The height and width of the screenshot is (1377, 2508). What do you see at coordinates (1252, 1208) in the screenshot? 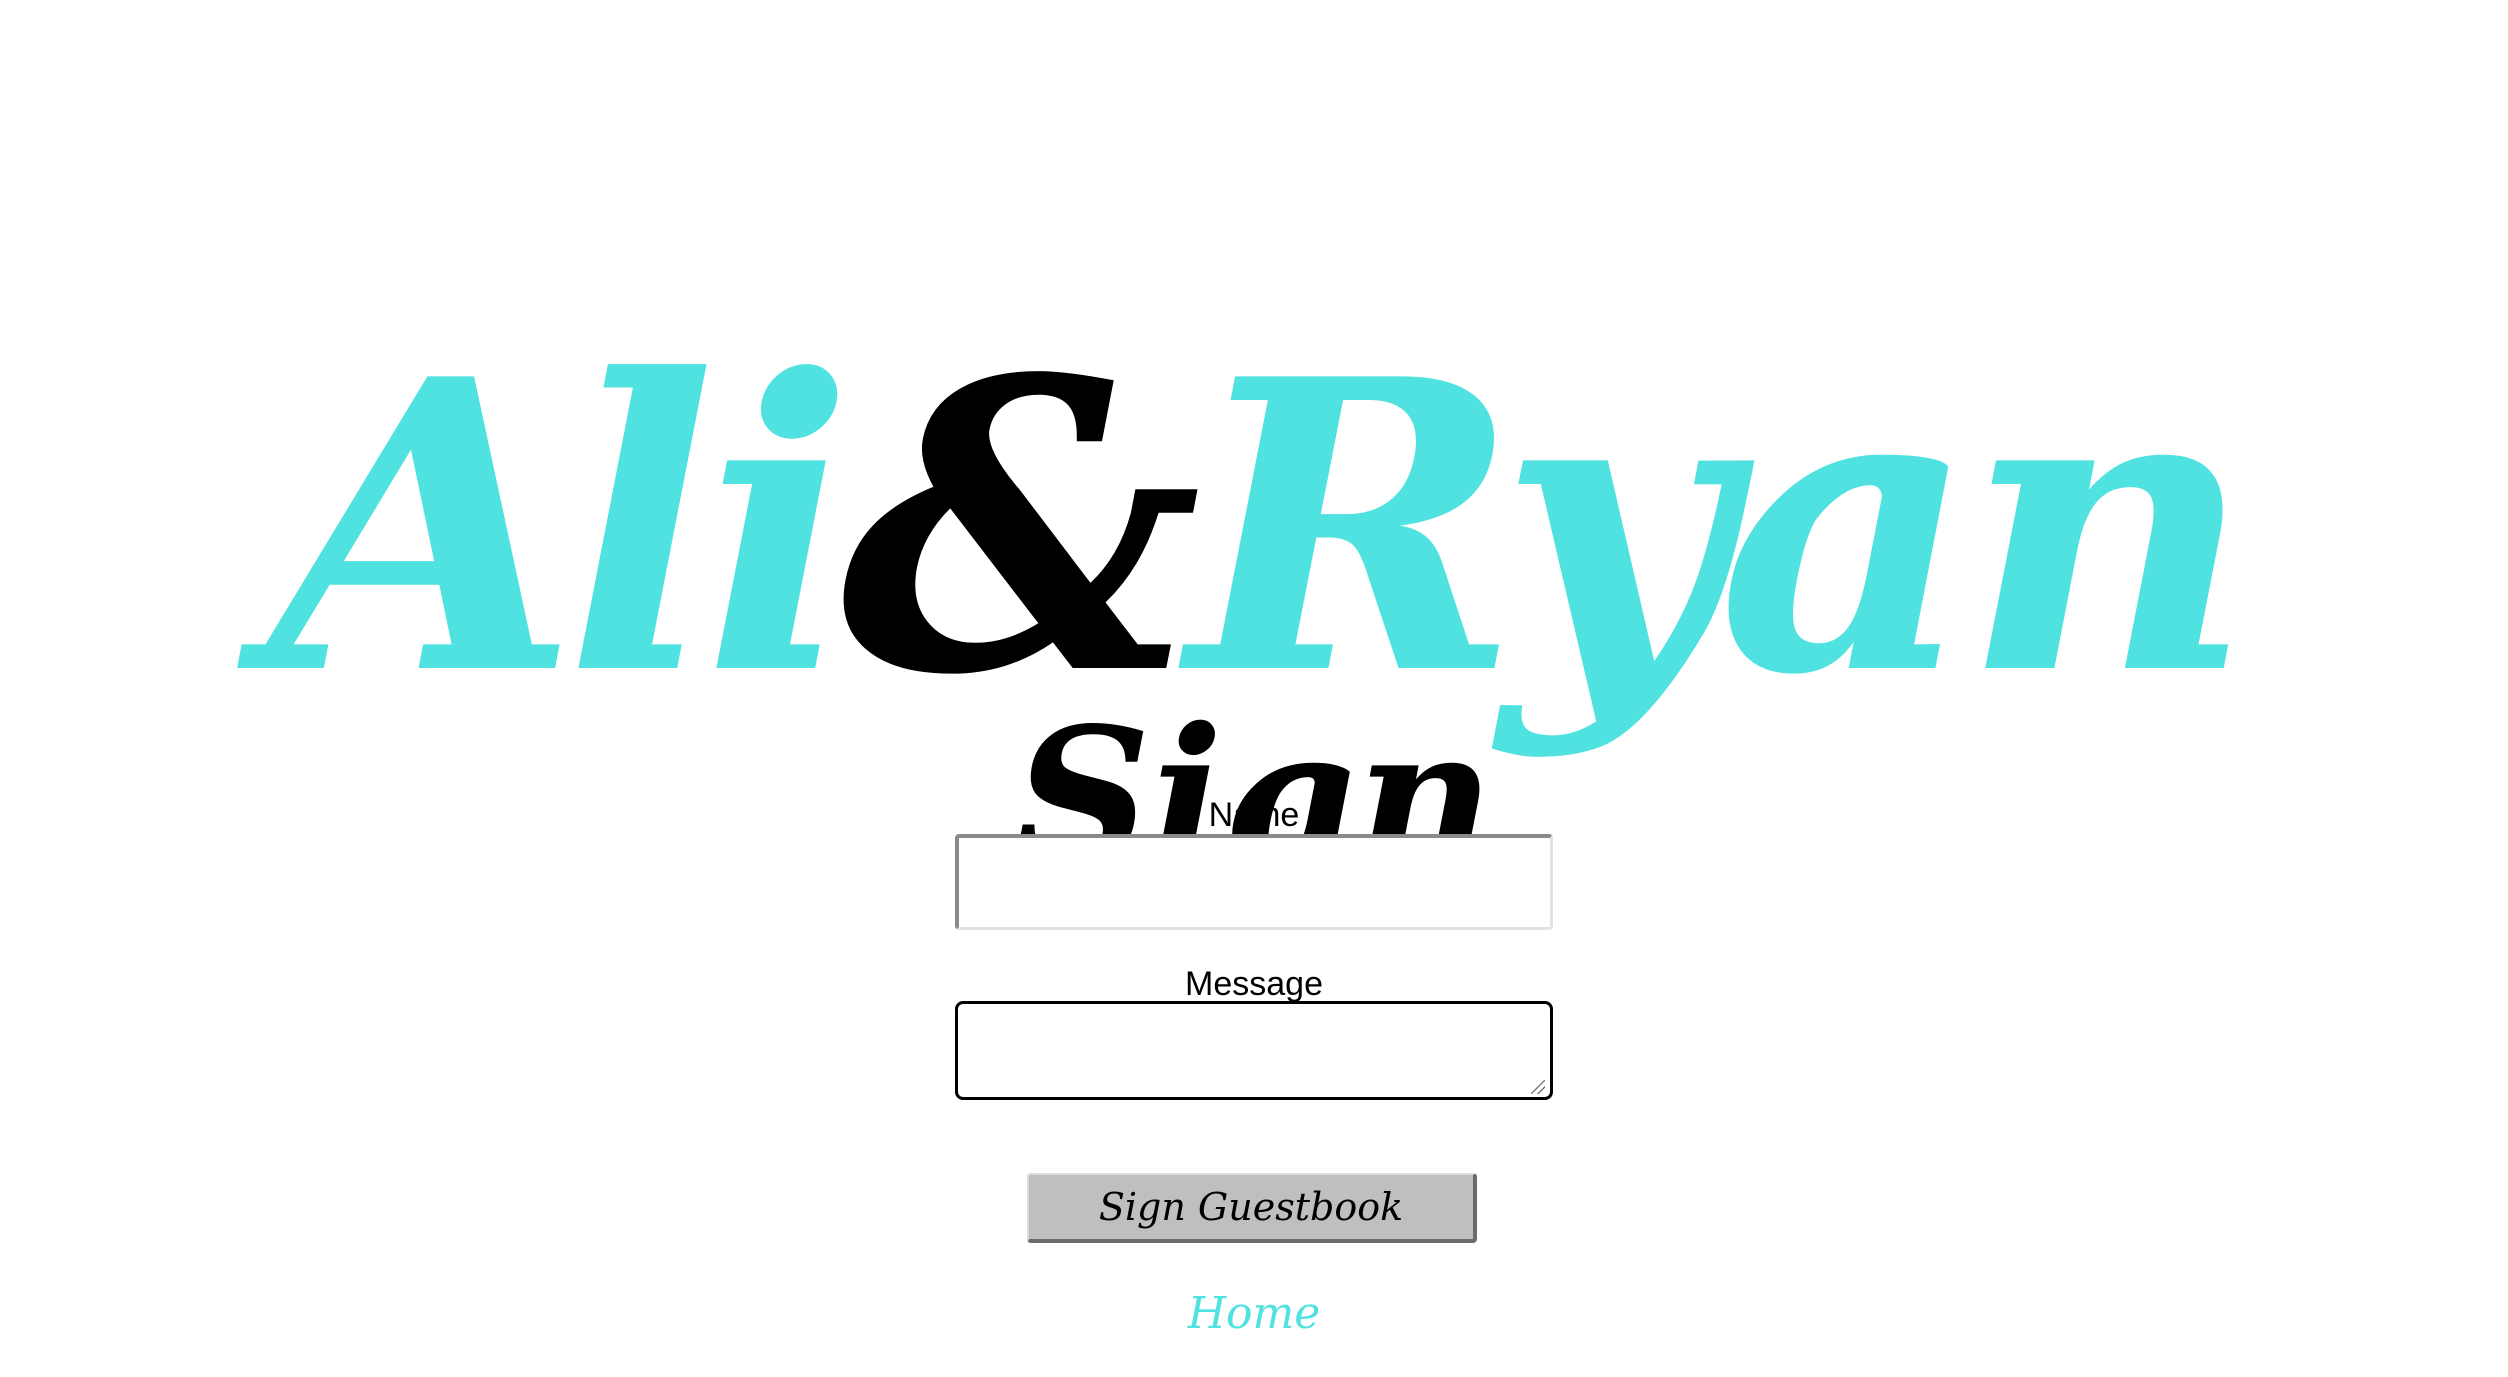
I see `sign-guestbook-button: Sign Guestbook` at bounding box center [1252, 1208].